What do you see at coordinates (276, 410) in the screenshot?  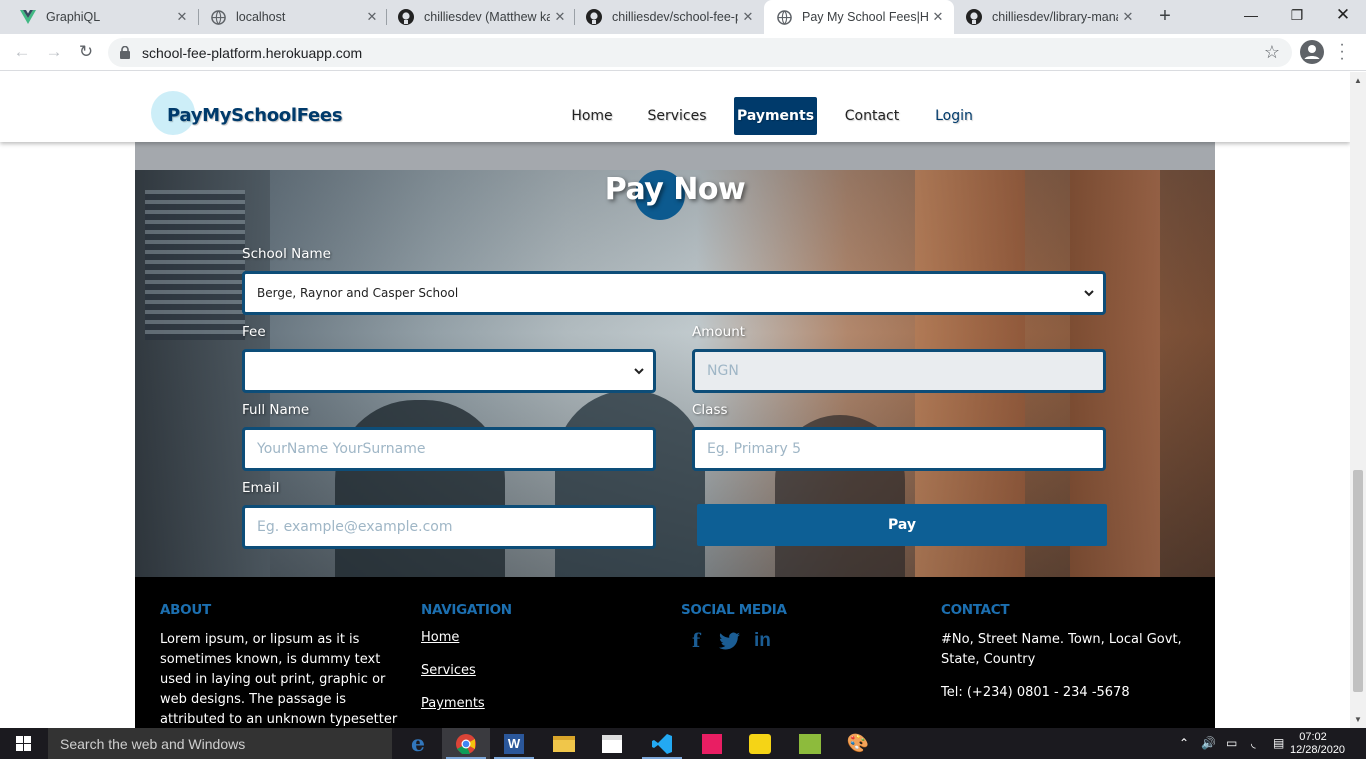 I see `full-name-label: Full Name` at bounding box center [276, 410].